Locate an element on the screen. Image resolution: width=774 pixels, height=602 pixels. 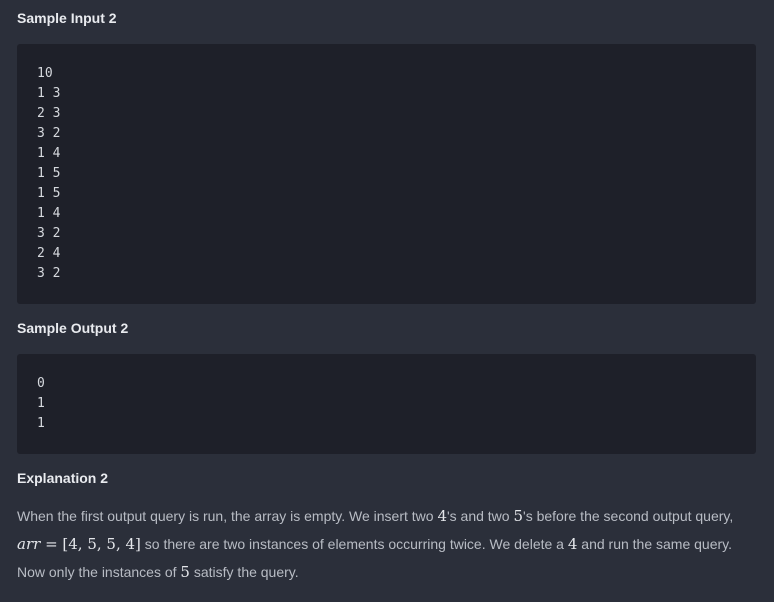
sample-input-lines: 10 1 3 2 3 3 2 1 4 1 5 1 5 1 4 3 2 2 4 3 2 is located at coordinates (48, 174).